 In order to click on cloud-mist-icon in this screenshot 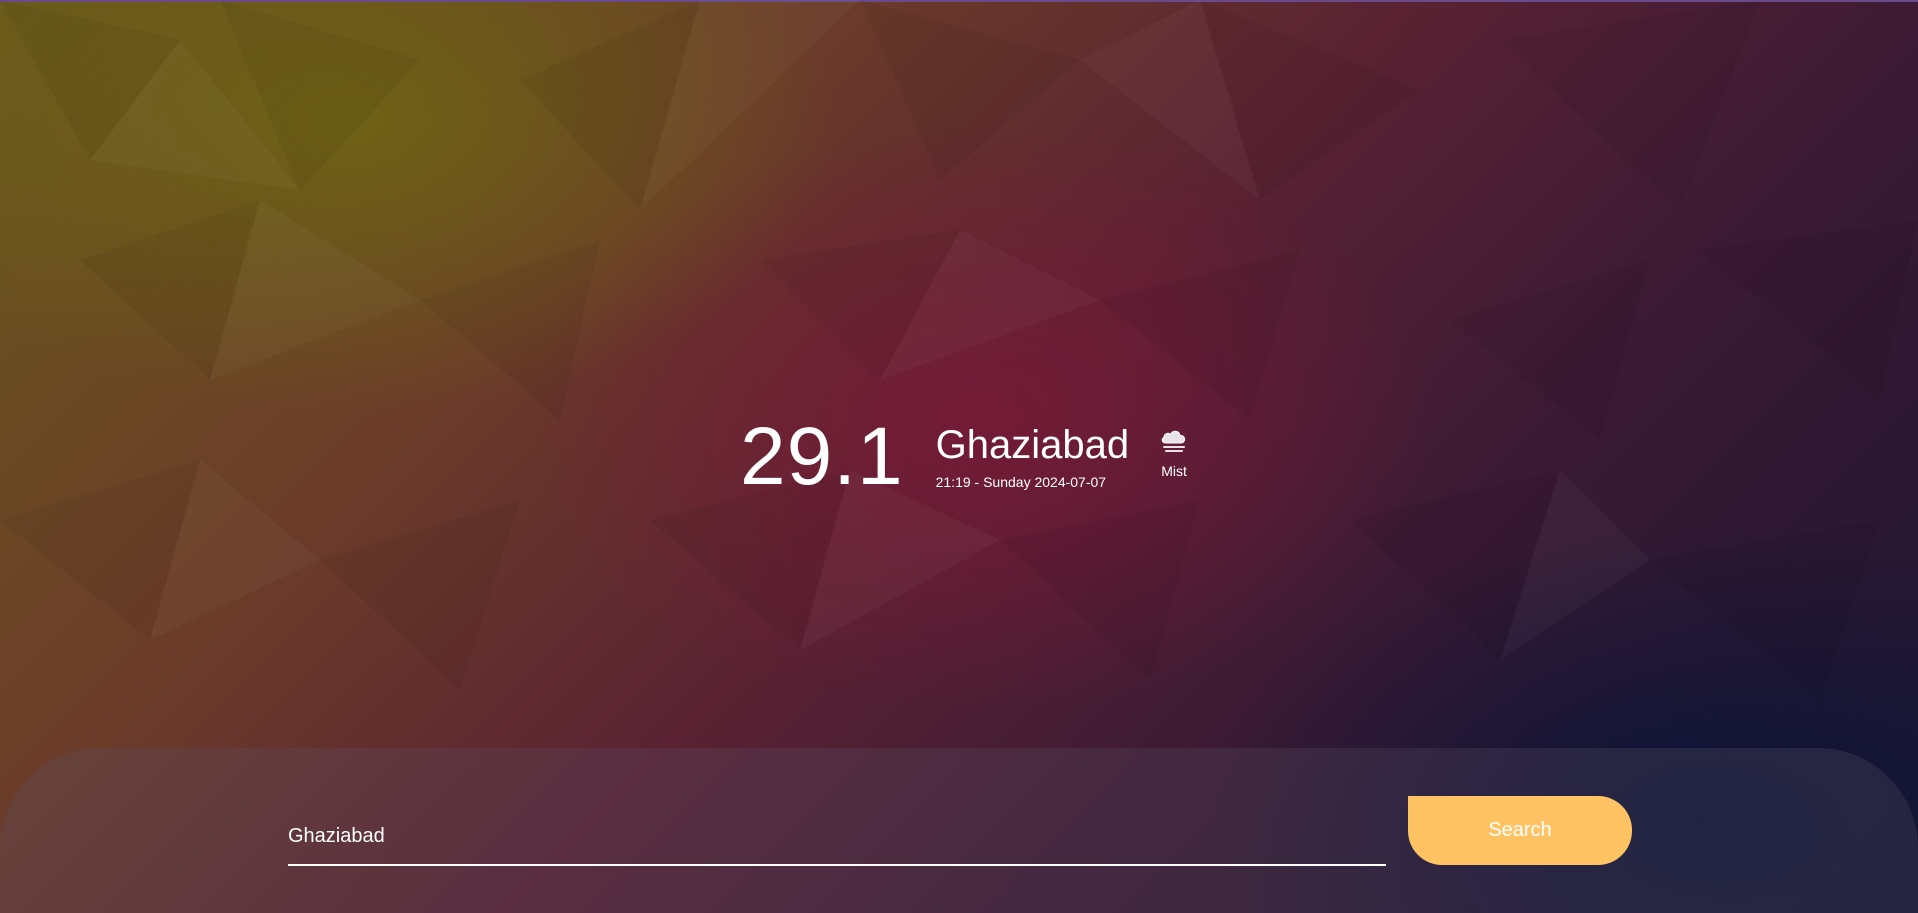, I will do `click(1174, 441)`.